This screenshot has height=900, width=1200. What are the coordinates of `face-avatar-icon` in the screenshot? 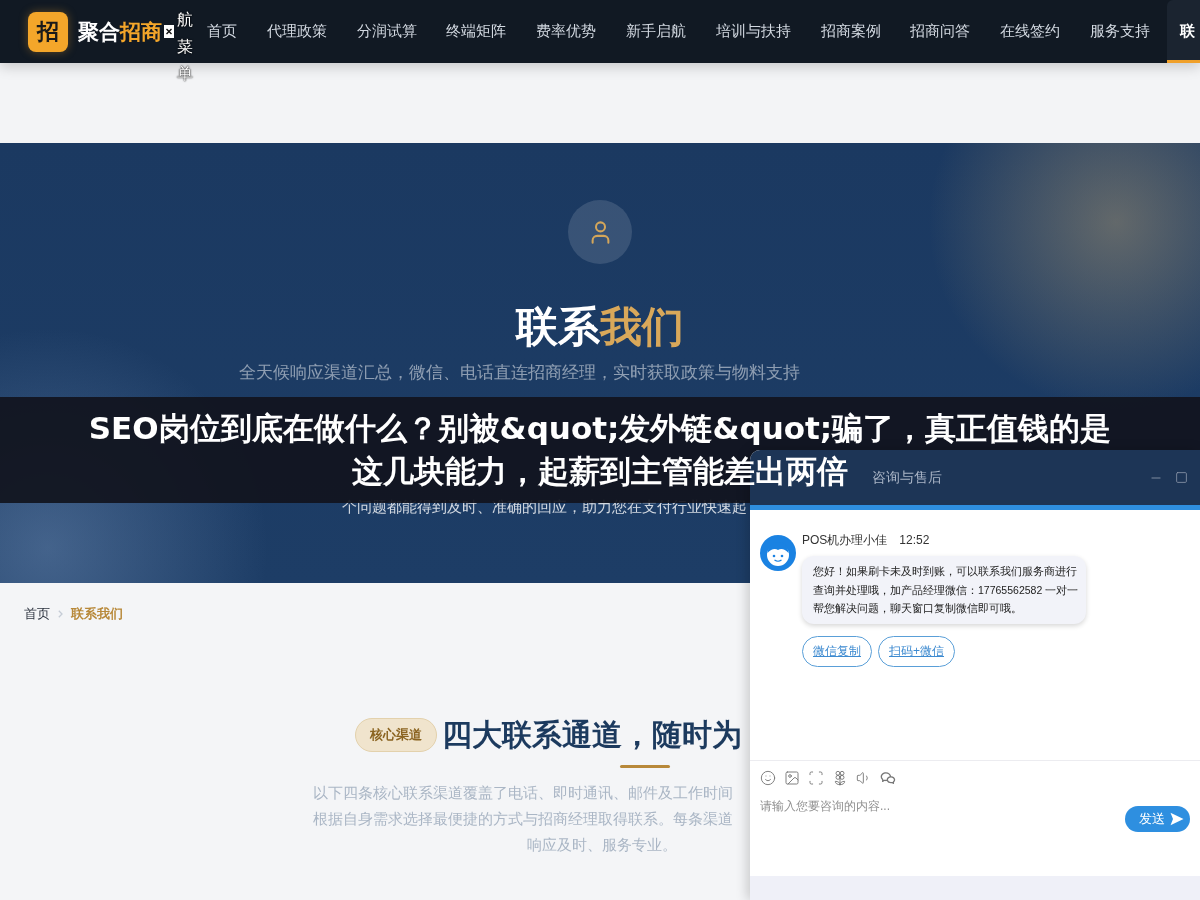 It's located at (778, 553).